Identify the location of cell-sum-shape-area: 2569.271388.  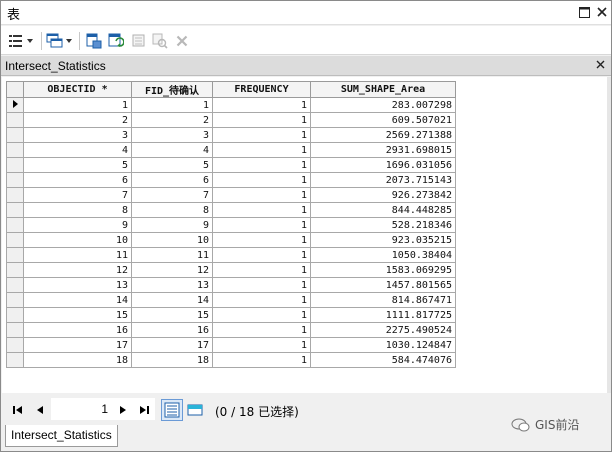
(383, 135).